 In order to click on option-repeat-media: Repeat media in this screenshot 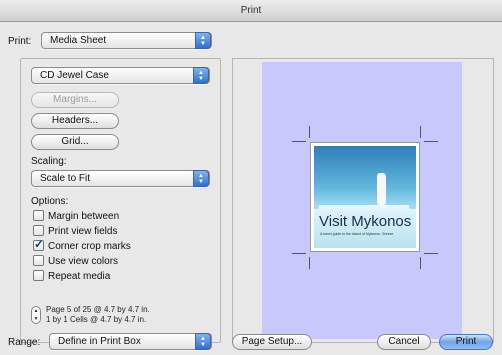, I will do `click(71, 277)`.